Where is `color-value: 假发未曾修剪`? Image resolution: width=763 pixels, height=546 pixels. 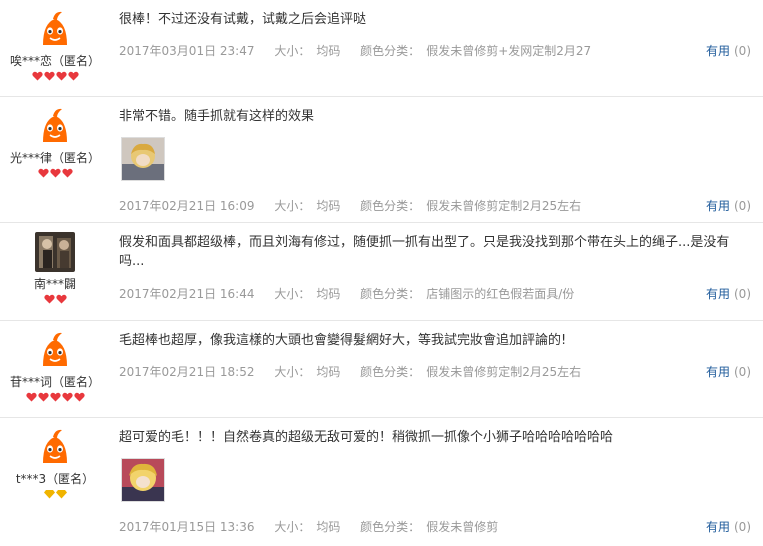 color-value: 假发未曾修剪 is located at coordinates (462, 527).